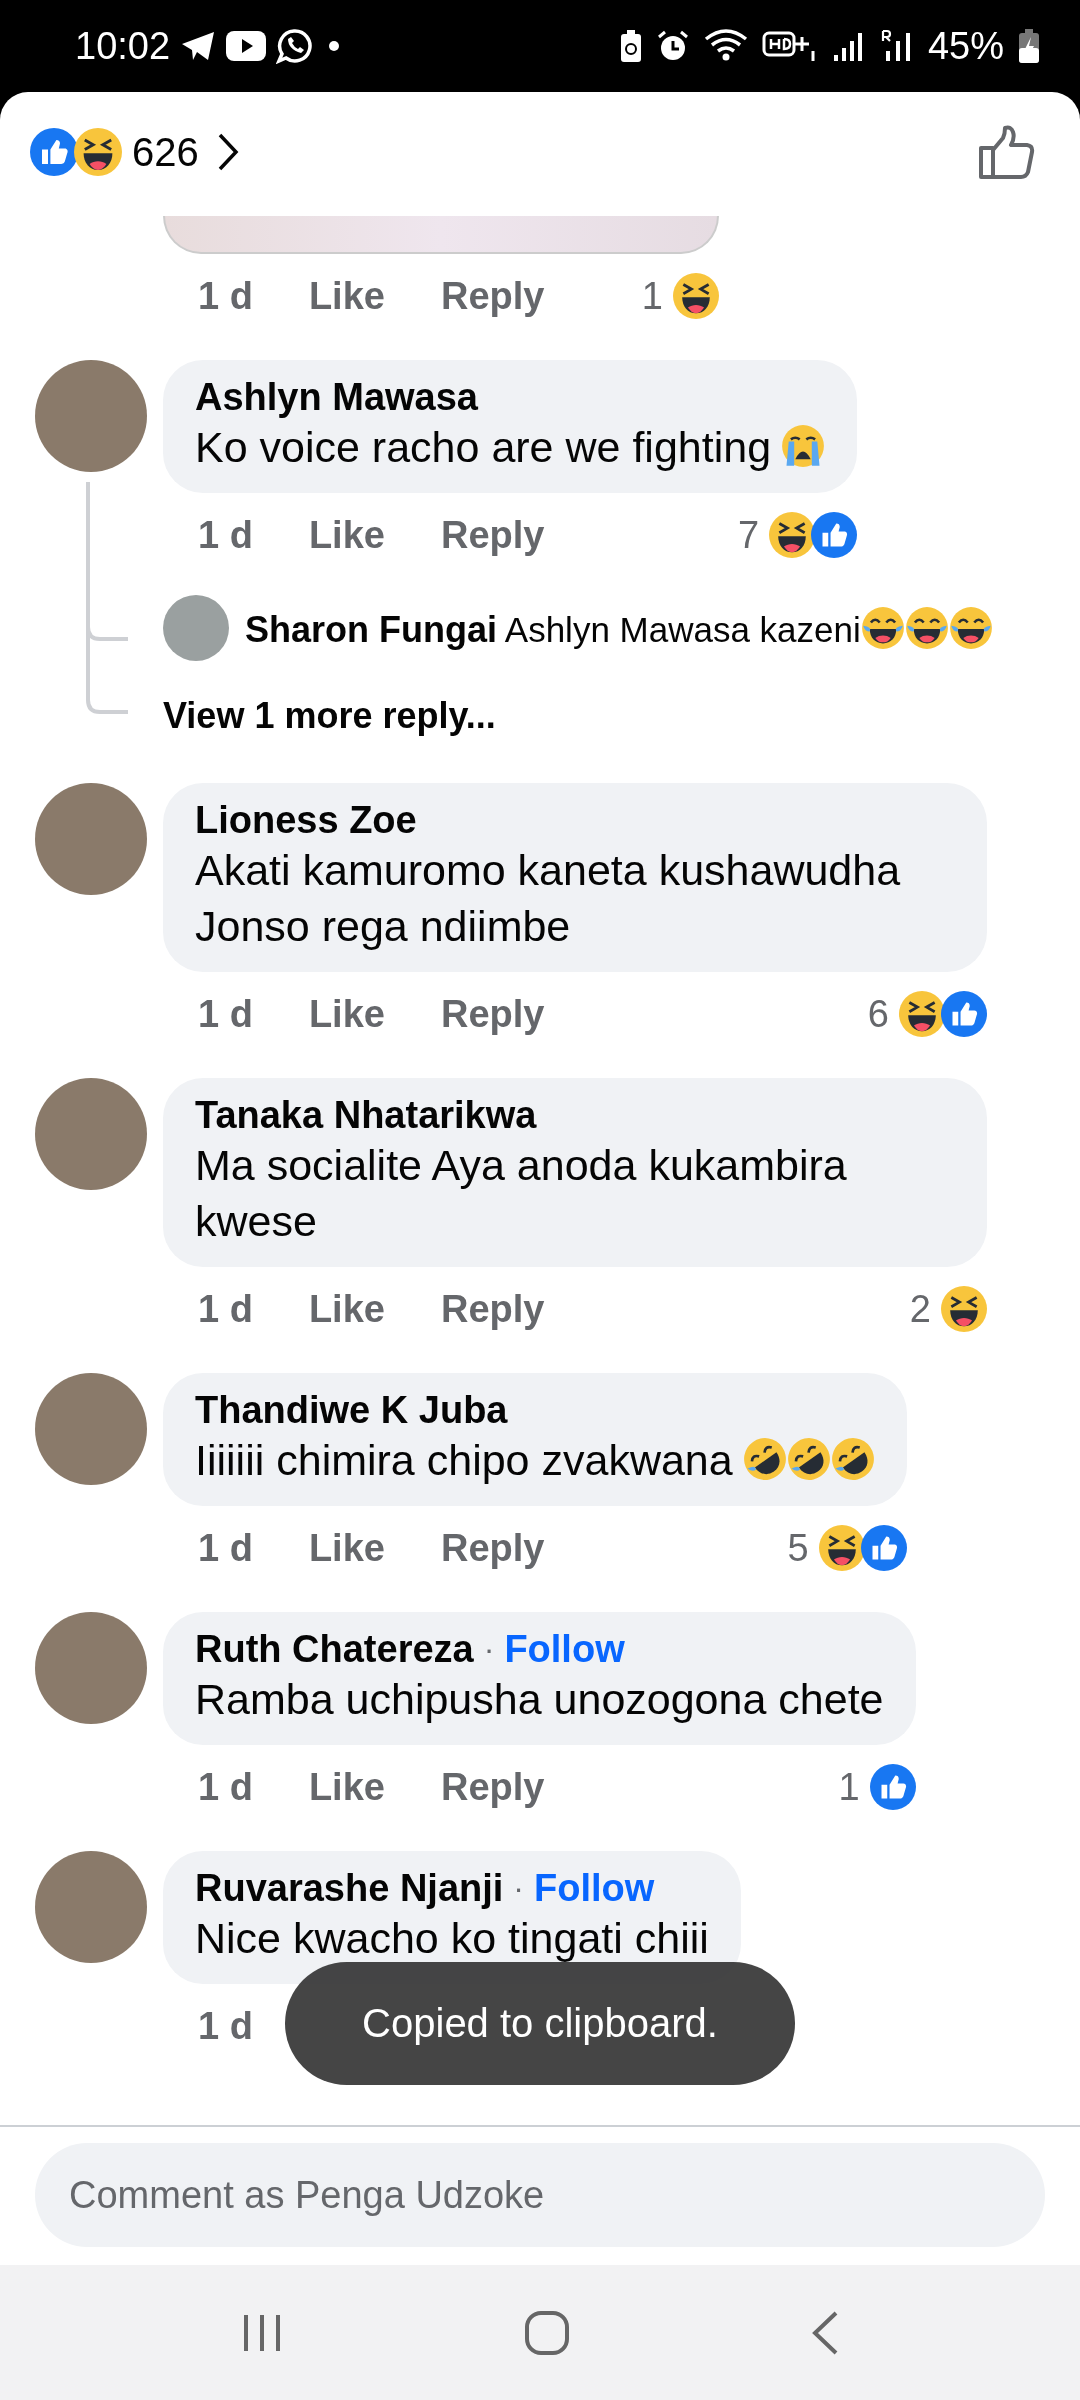  I want to click on comment-text: Ko voice racho are we fighting, so click(510, 447).